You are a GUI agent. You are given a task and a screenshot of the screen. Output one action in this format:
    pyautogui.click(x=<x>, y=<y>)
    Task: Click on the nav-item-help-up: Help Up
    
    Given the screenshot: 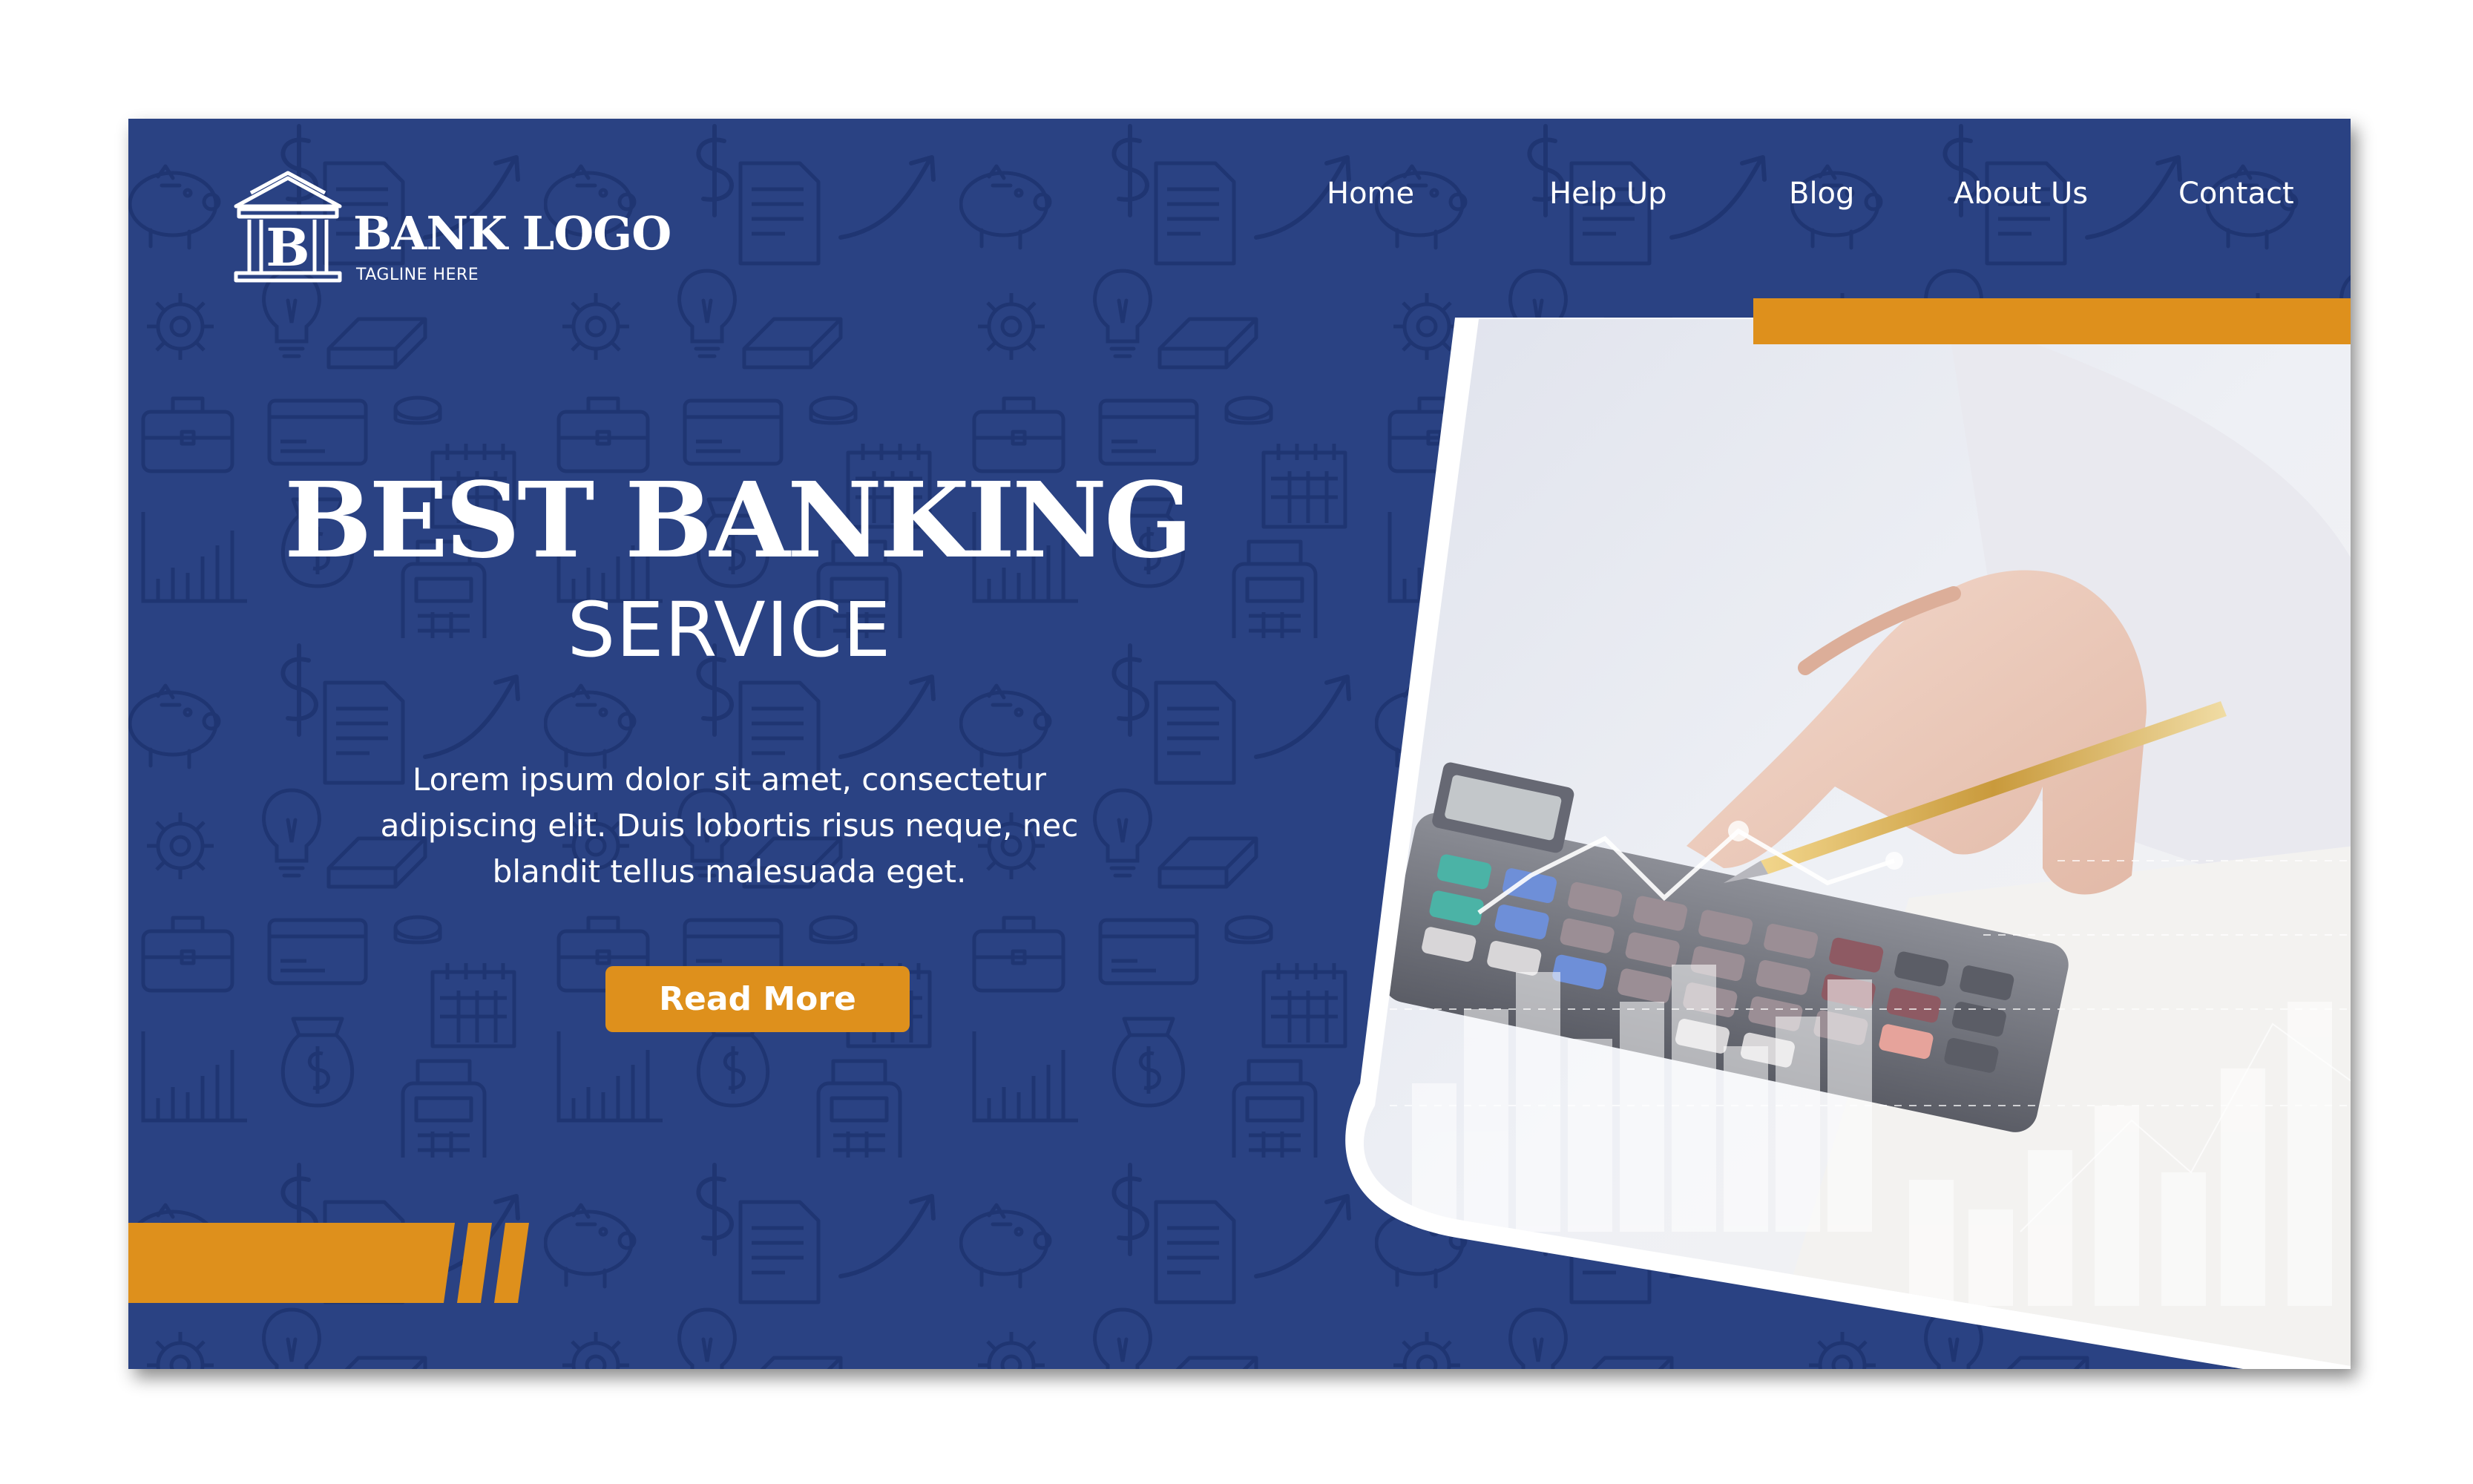 What is the action you would take?
    pyautogui.click(x=1608, y=194)
    